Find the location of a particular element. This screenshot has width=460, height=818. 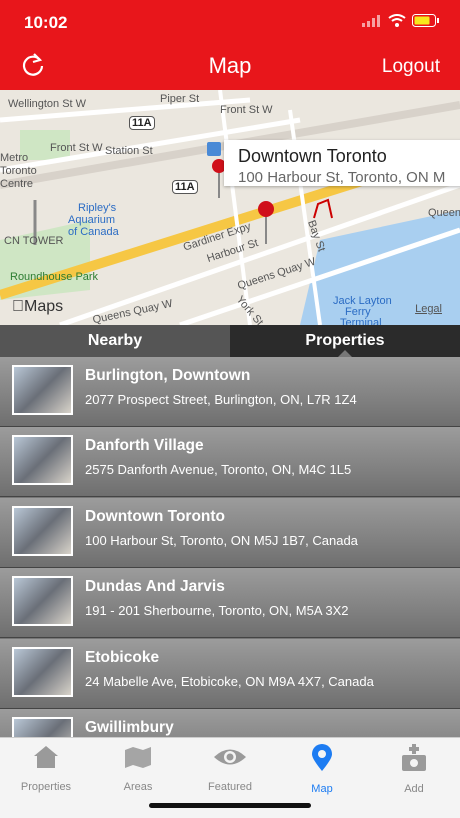

tab-areas: Areas is located at coordinates (138, 768).